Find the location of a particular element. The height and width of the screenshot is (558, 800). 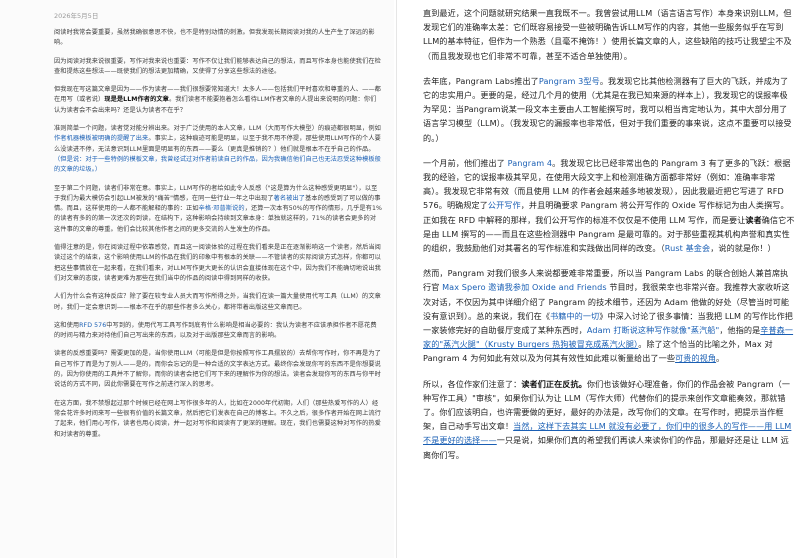

text-run: 。 is located at coordinates (720, 358).